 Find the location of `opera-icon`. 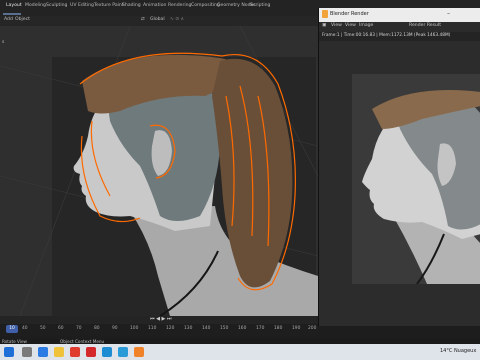

opera-icon is located at coordinates (91, 352).